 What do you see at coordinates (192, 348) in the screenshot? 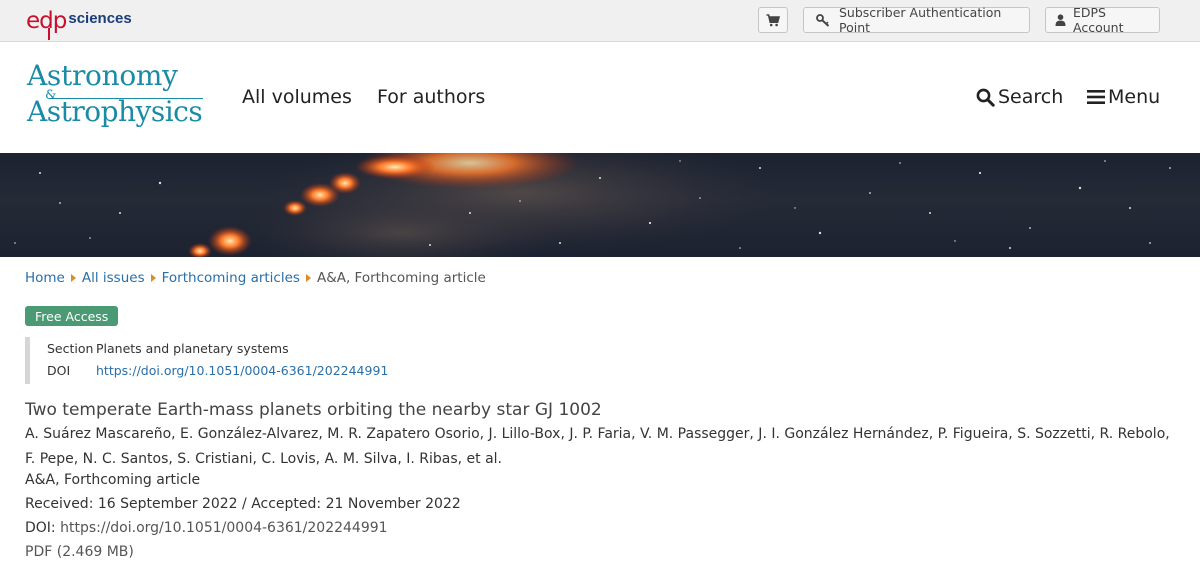
I see `section-value: Planets and planetary systems` at bounding box center [192, 348].